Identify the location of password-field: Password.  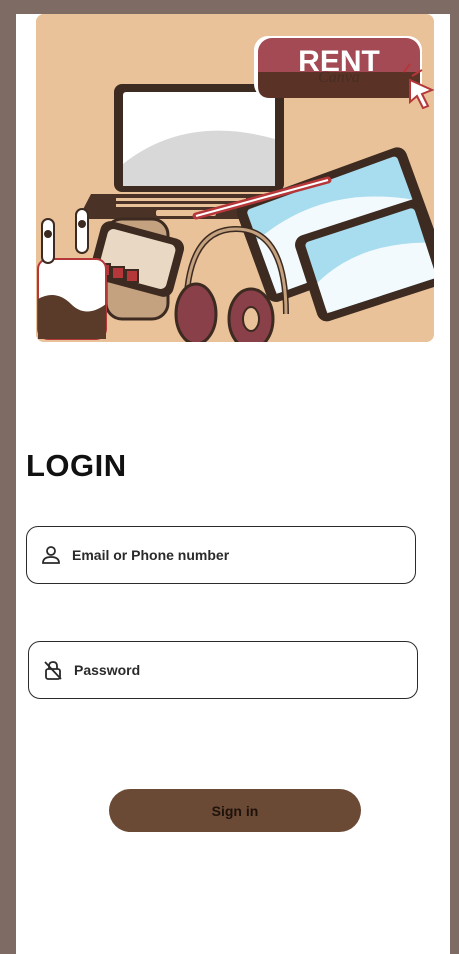
(223, 670).